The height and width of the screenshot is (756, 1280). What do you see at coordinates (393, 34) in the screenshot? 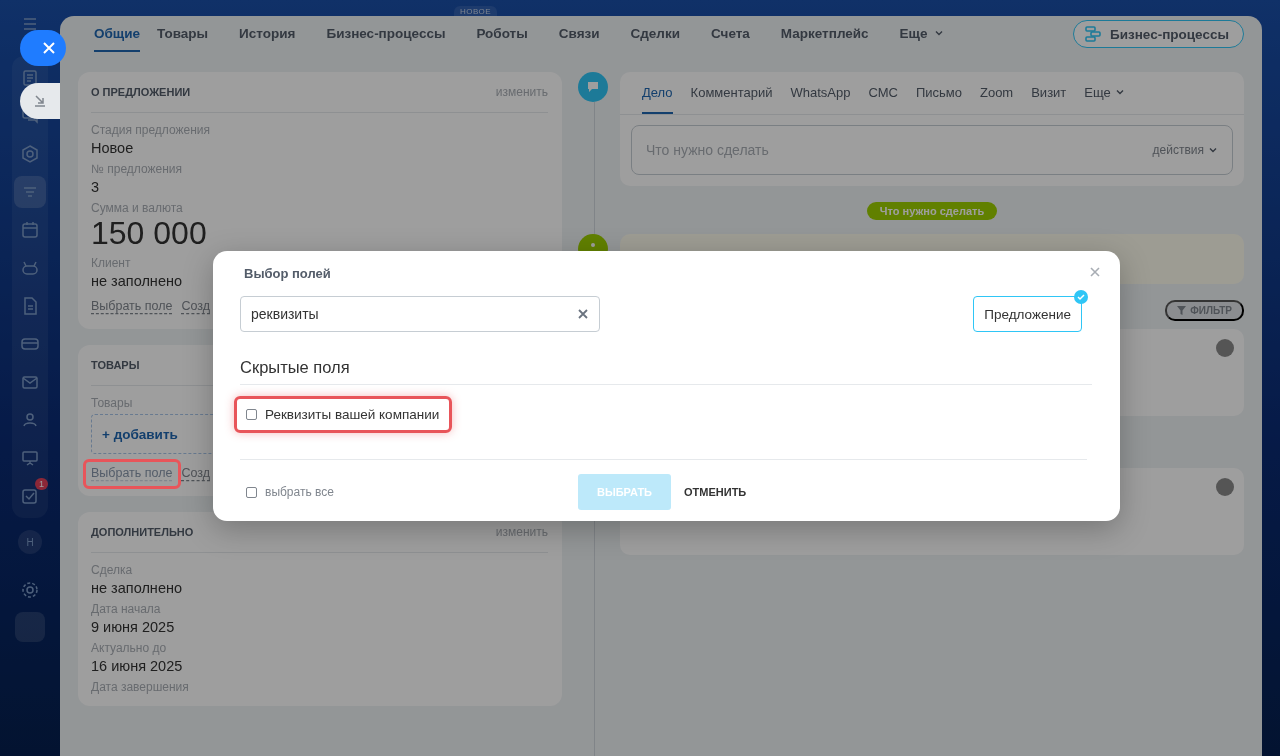
I see `tab: Бизнес-процессы` at bounding box center [393, 34].